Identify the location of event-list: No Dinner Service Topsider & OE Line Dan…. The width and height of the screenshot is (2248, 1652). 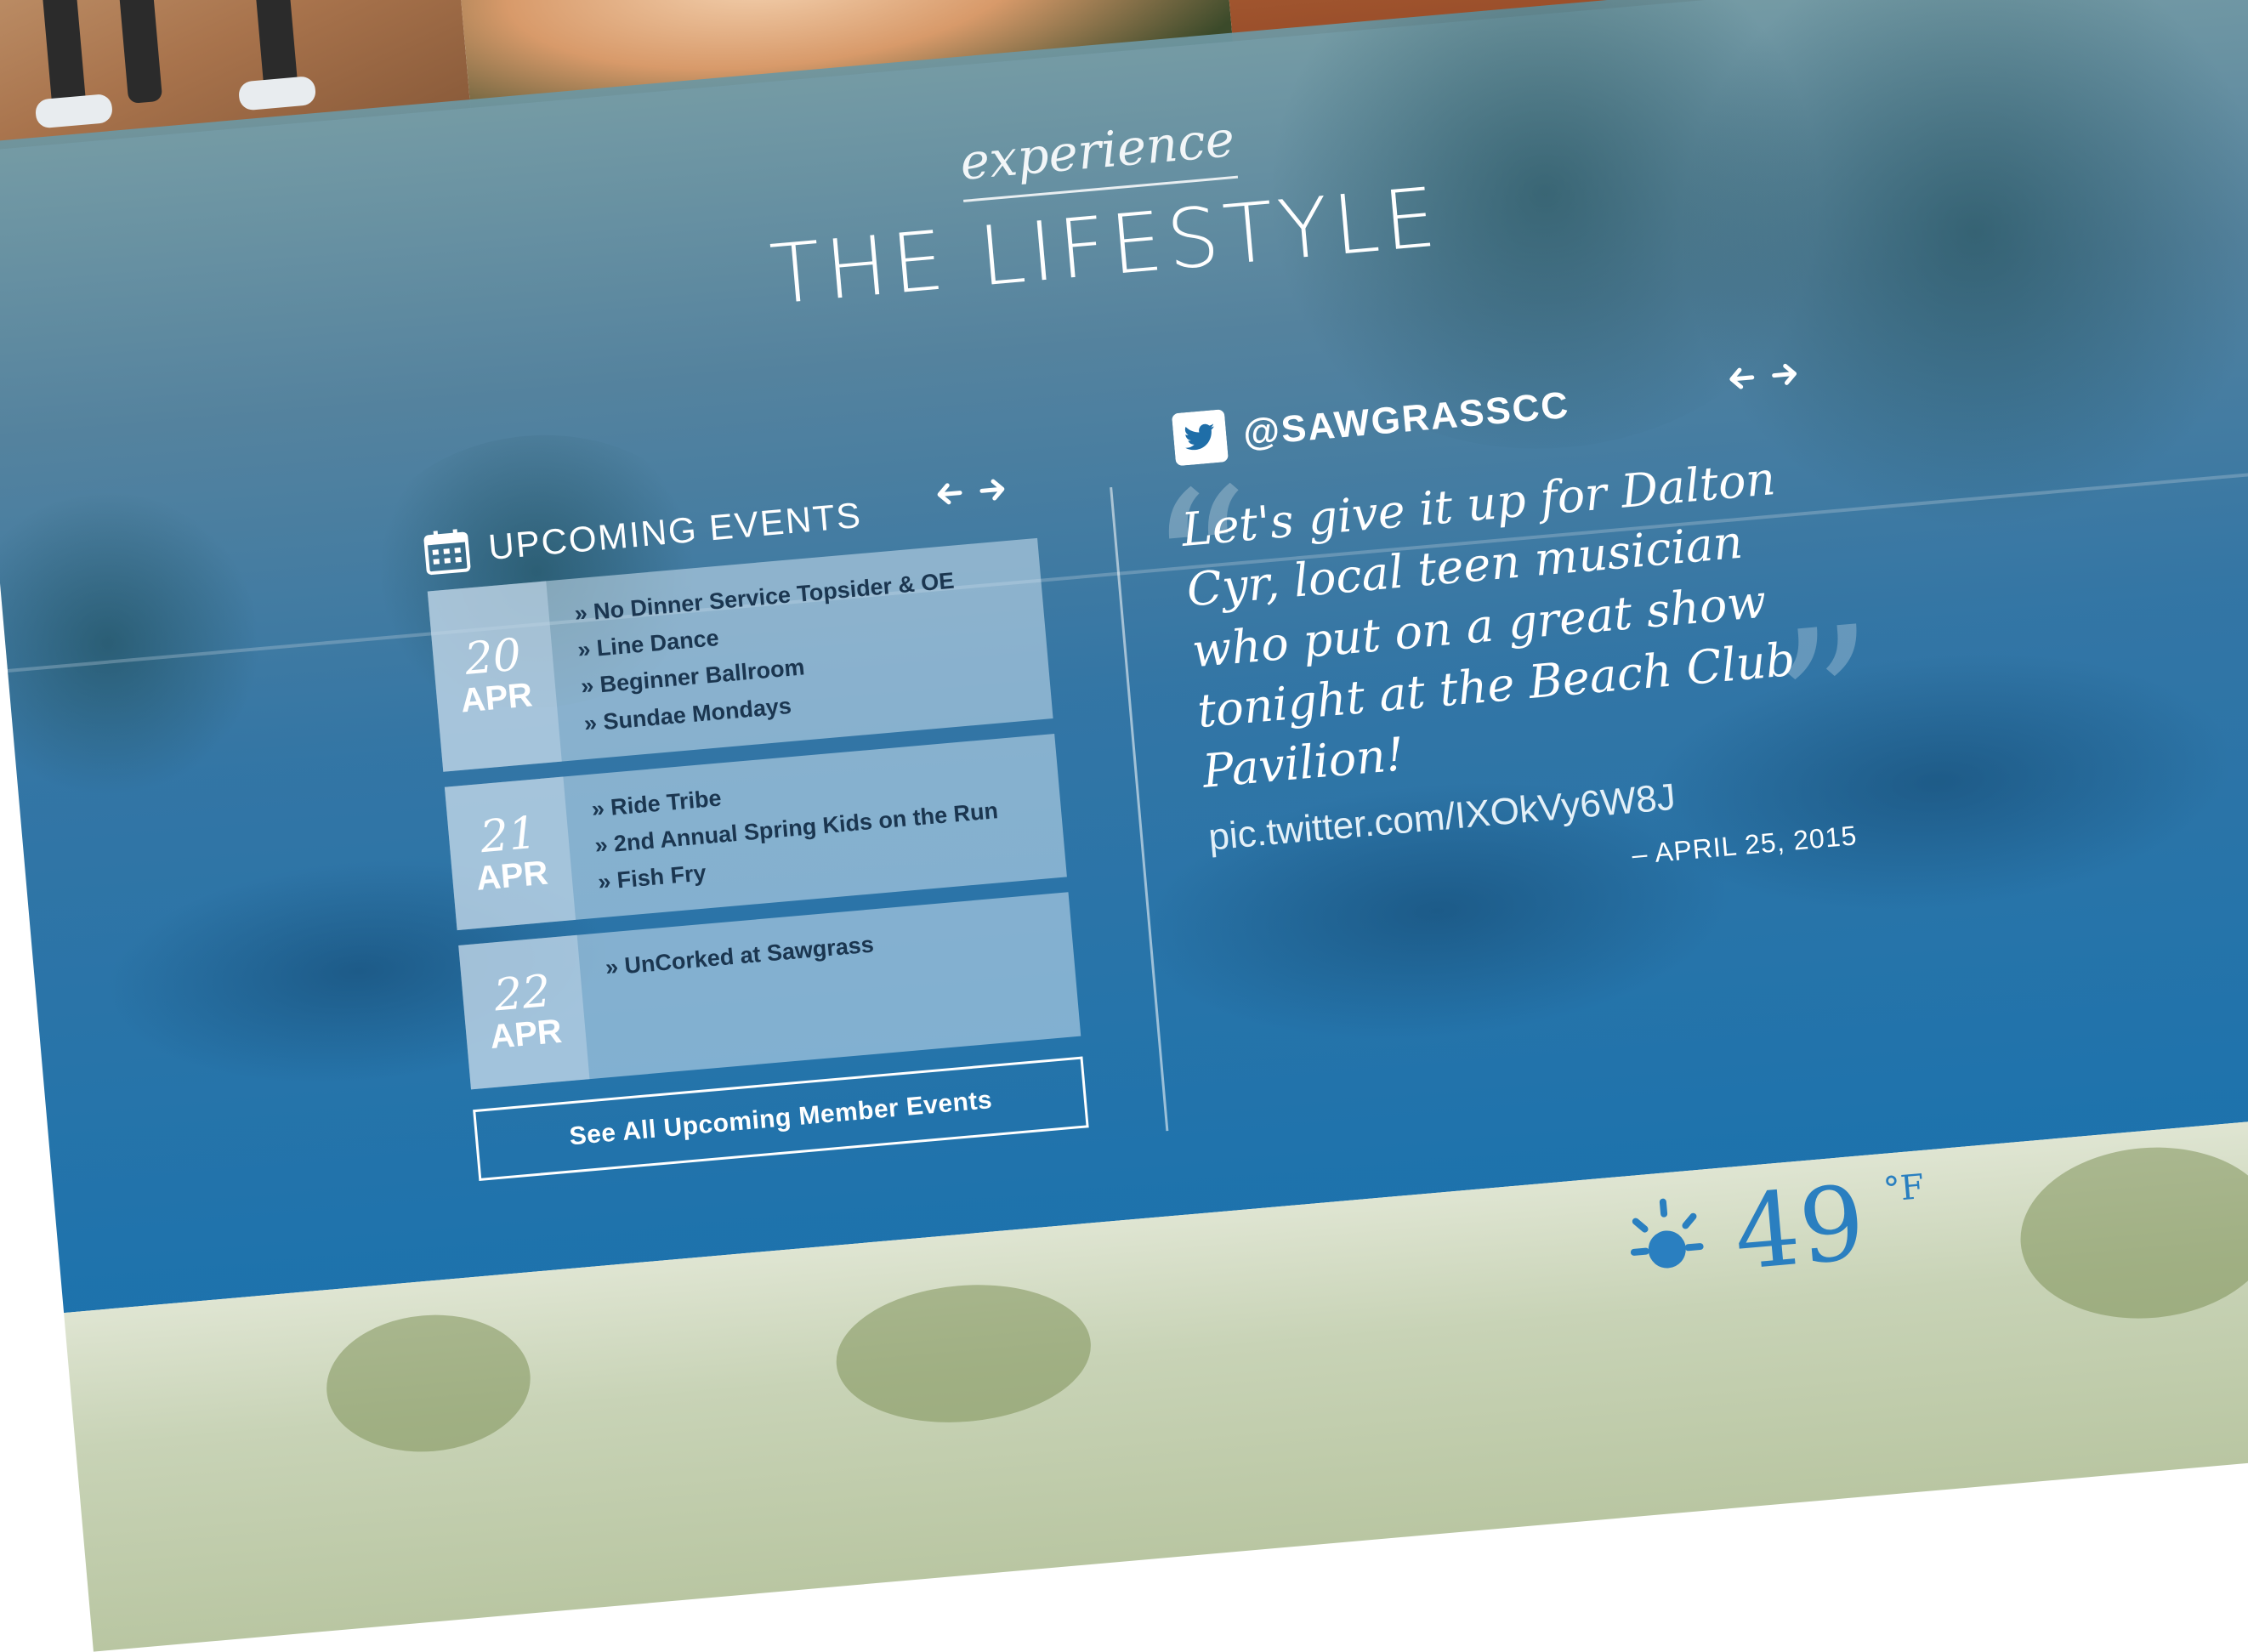
(765, 652).